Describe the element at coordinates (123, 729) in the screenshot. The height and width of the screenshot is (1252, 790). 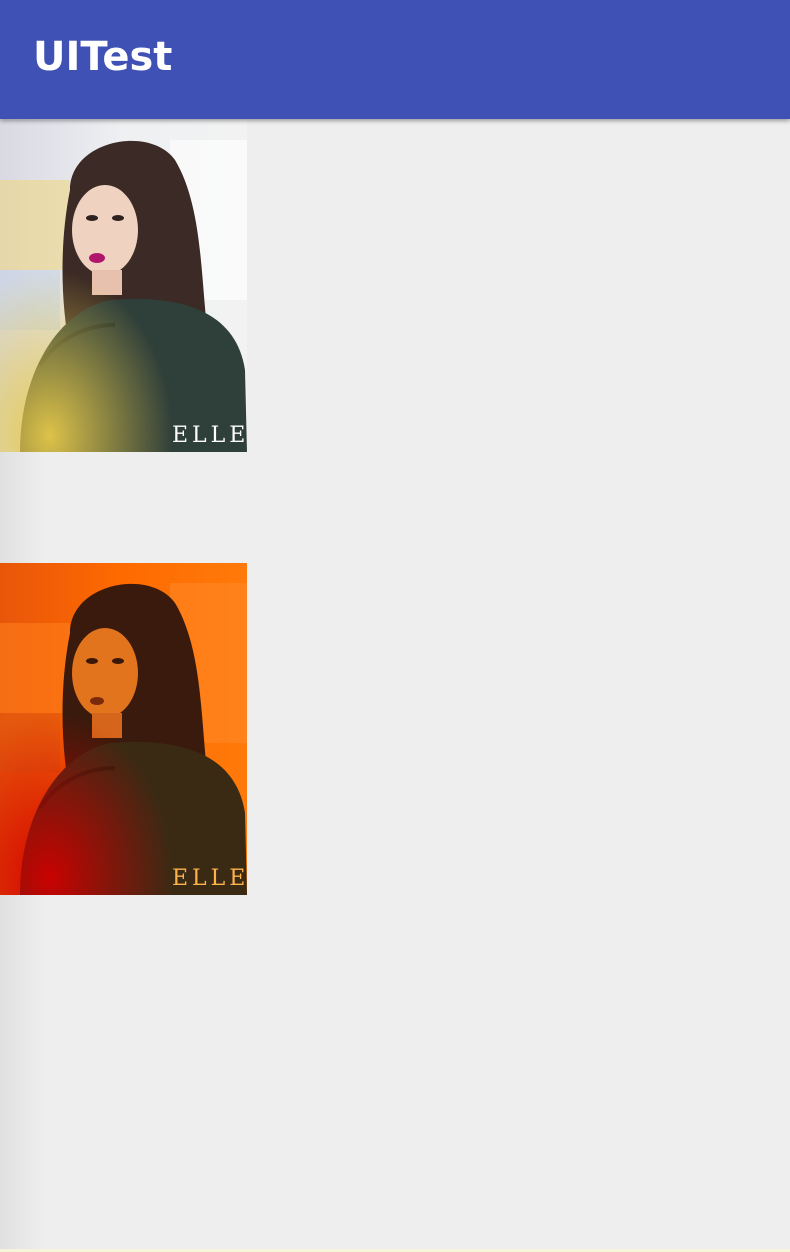
I see `orange-filtered-photo-image: ELLE` at that location.